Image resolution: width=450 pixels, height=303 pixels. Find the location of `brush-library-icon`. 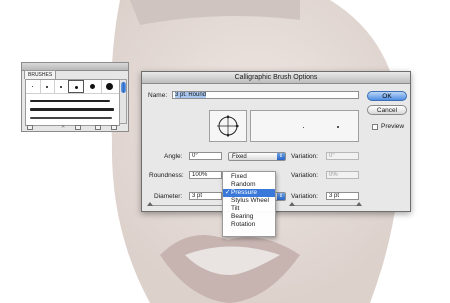

brush-library-icon is located at coordinates (30, 127).